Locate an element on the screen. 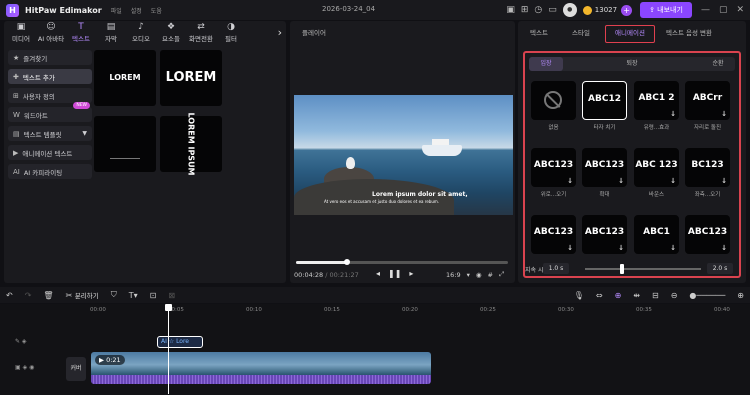 This screenshot has width=750, height=395. fit-icon: ⊟ is located at coordinates (655, 295).